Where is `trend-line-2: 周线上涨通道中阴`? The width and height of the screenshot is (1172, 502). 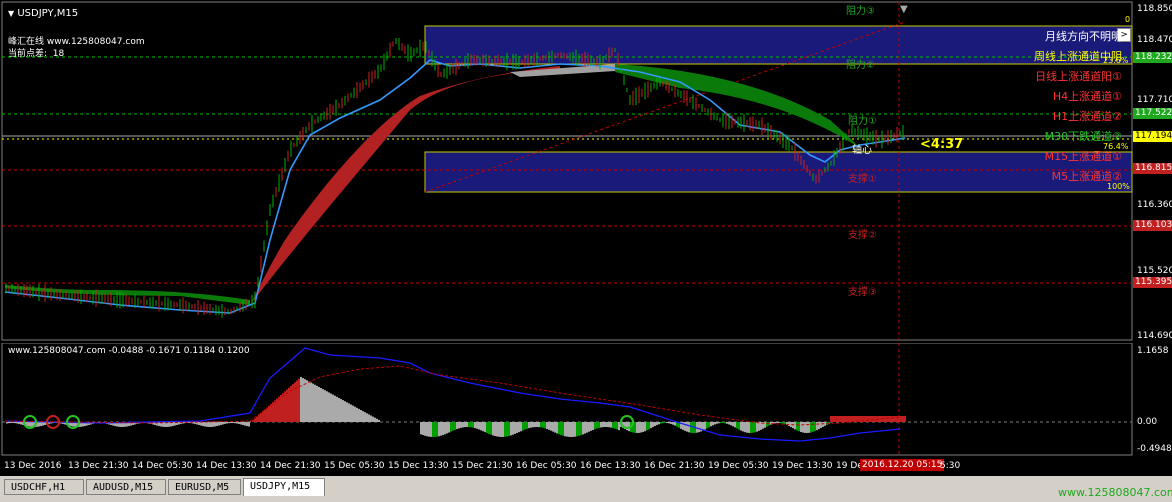 trend-line-2: 周线上涨通道中阴 is located at coordinates (1078, 56).